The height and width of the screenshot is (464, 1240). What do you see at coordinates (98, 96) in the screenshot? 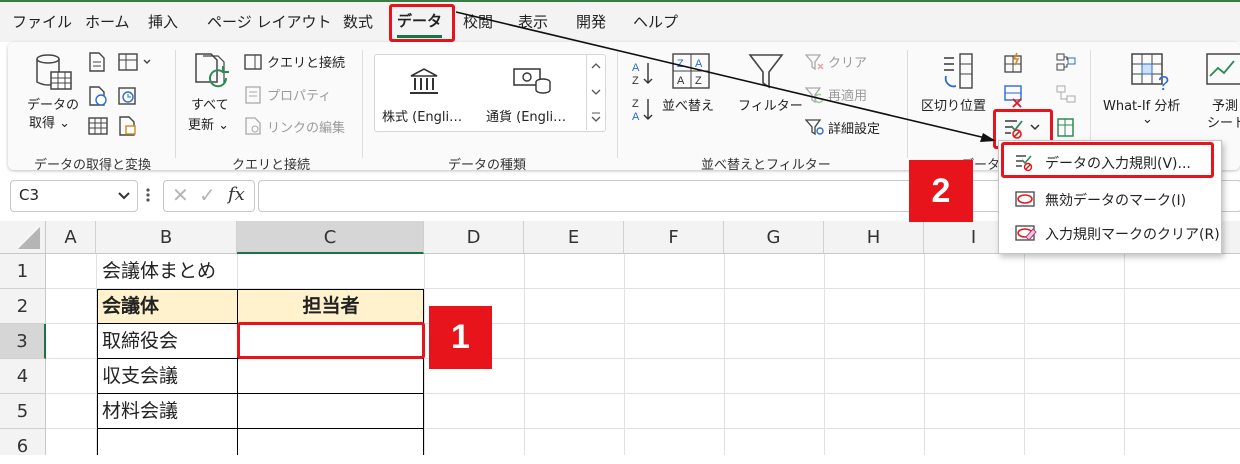
I see `from-web-icon` at bounding box center [98, 96].